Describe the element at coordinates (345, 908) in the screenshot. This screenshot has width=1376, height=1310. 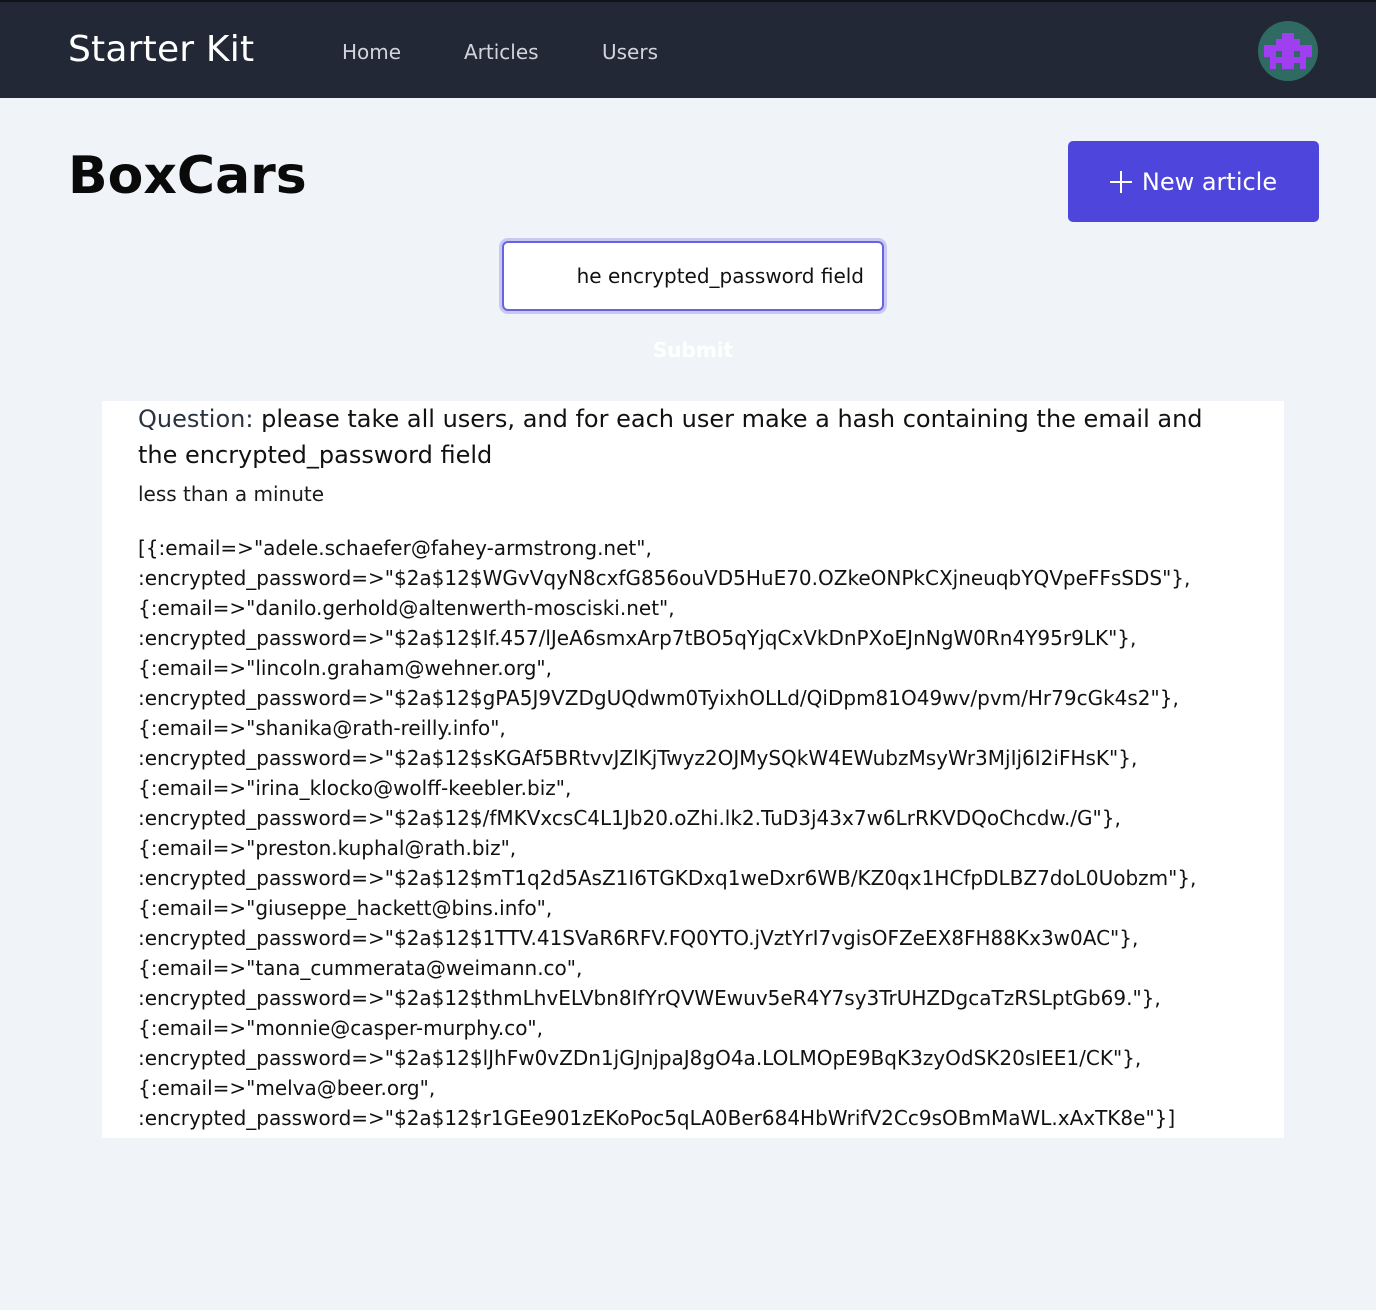
I see `result-line: {:email=>"giuseppe_hackett@bins.info",` at that location.